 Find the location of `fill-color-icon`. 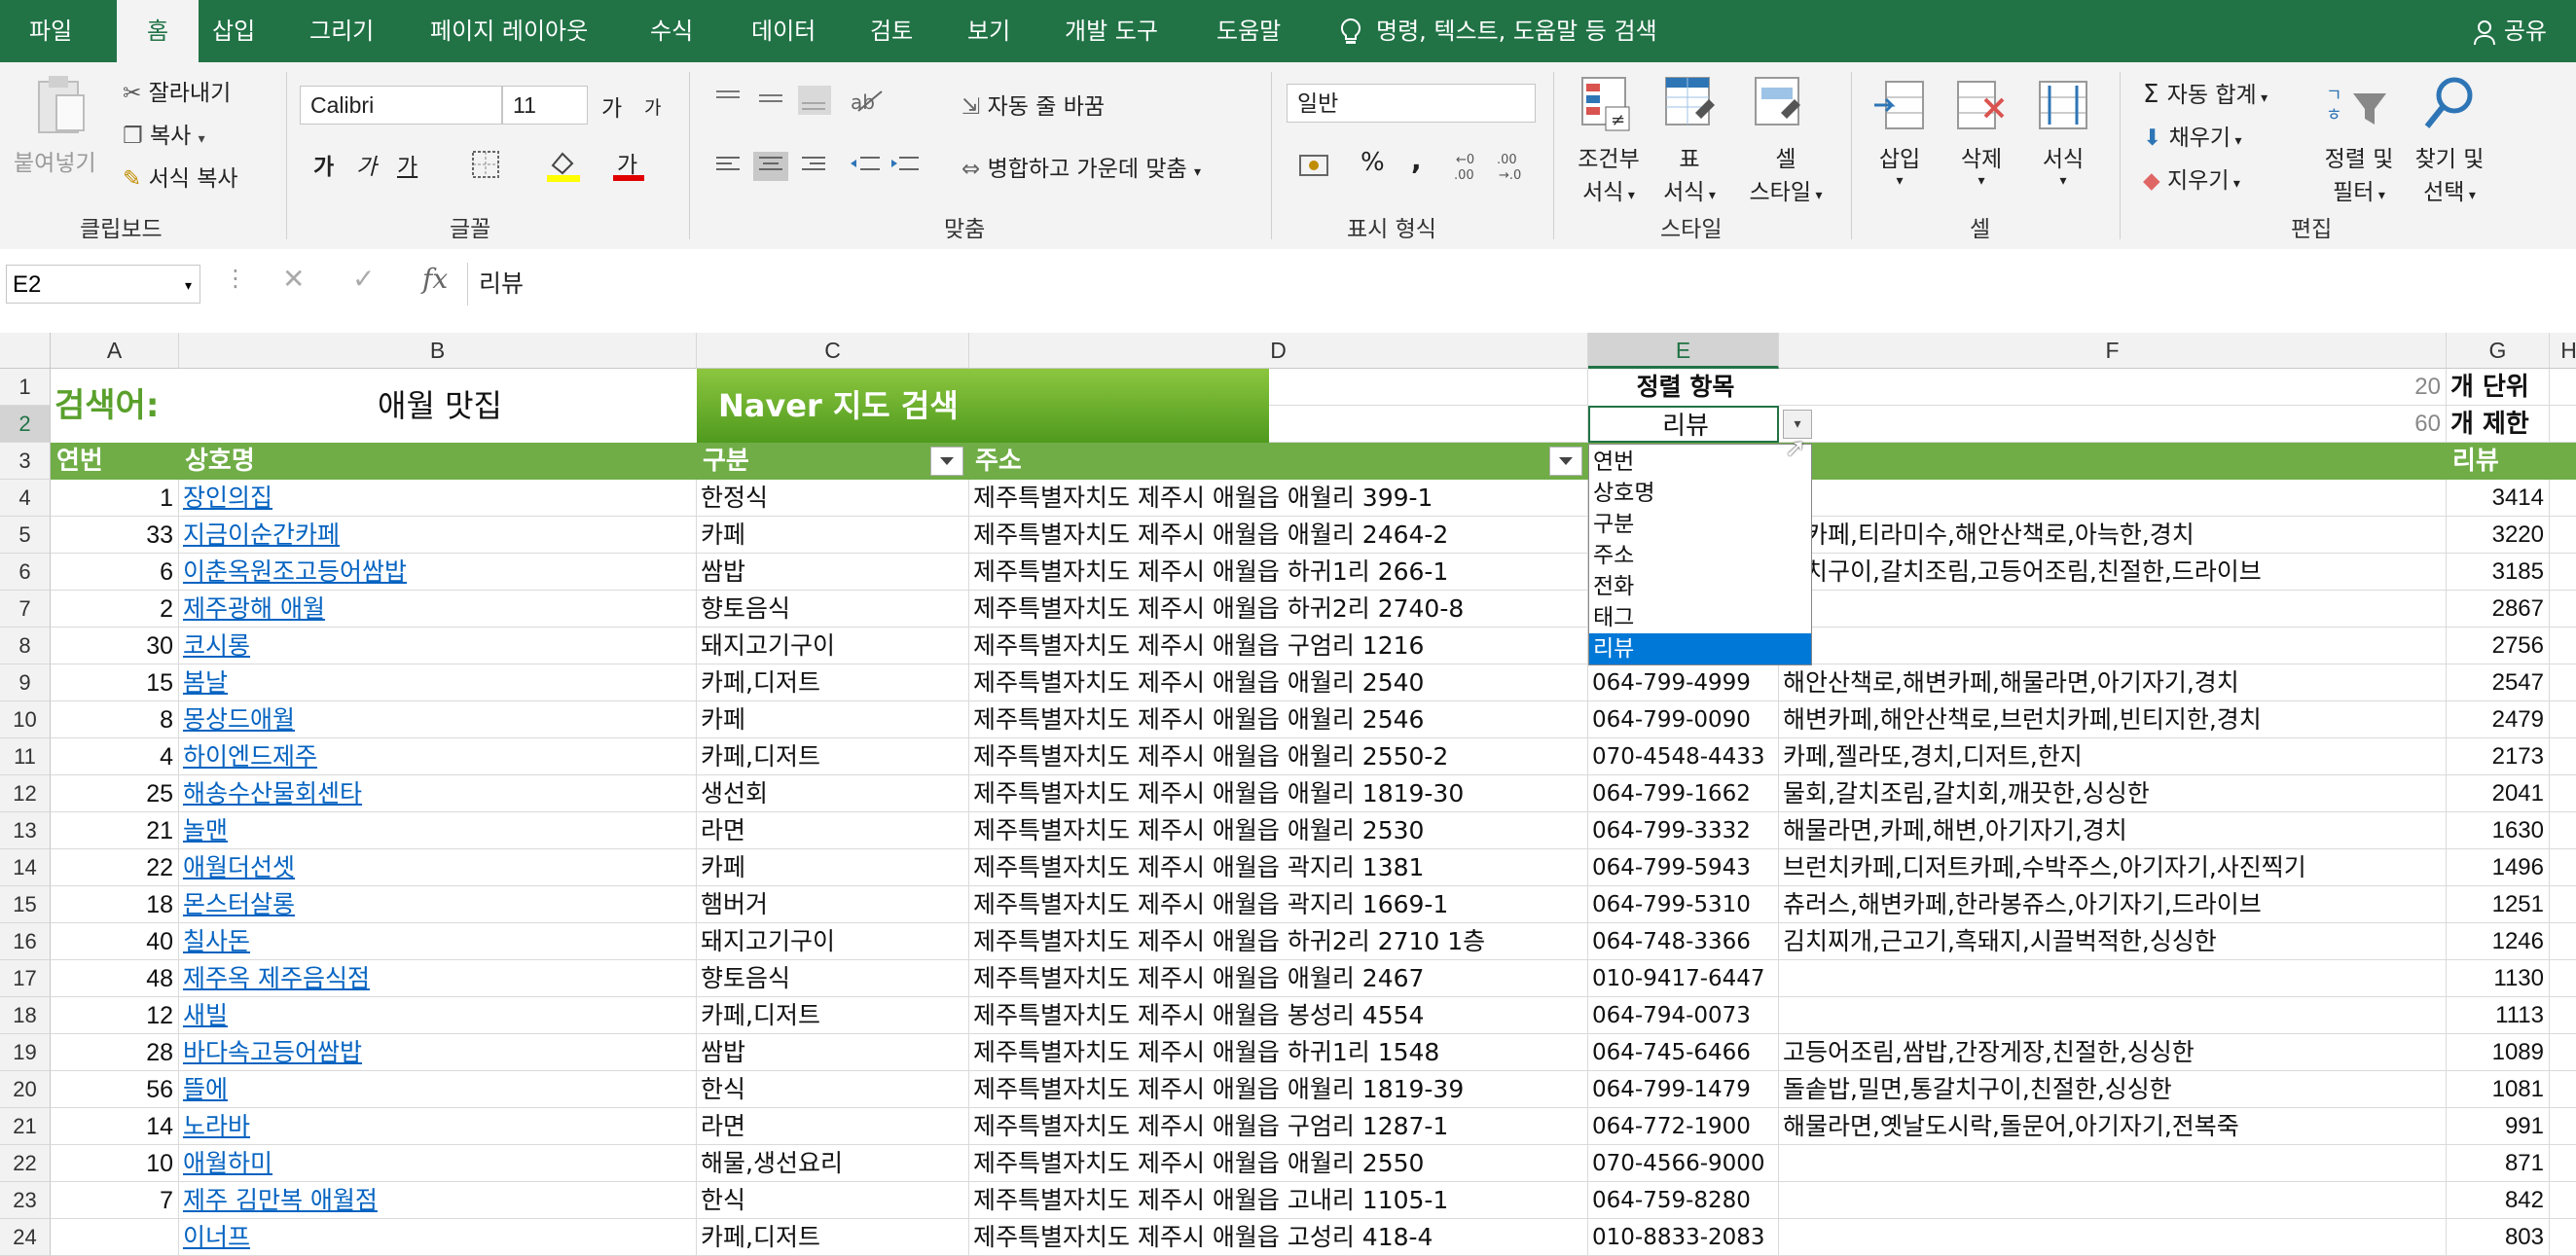

fill-color-icon is located at coordinates (564, 165).